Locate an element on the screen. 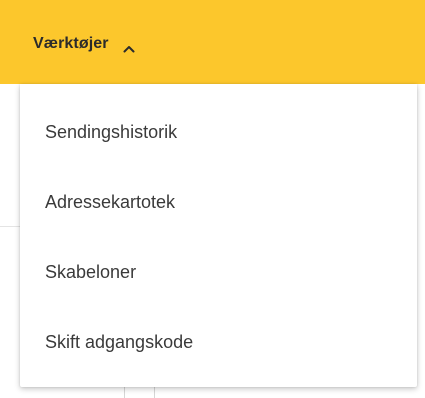 Image resolution: width=425 pixels, height=398 pixels. tools-menu-button: Værktøjer is located at coordinates (84, 44).